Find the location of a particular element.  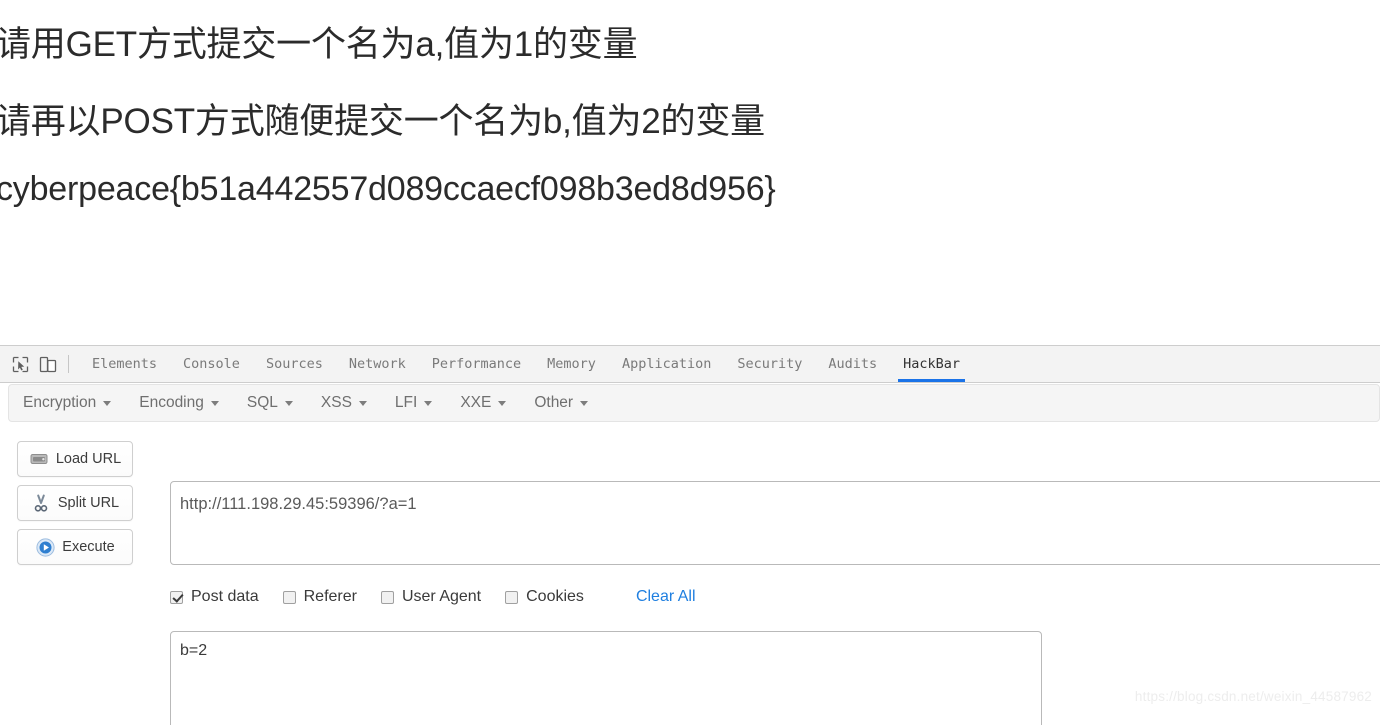

menu-encoding-label: Encoding is located at coordinates (171, 402).